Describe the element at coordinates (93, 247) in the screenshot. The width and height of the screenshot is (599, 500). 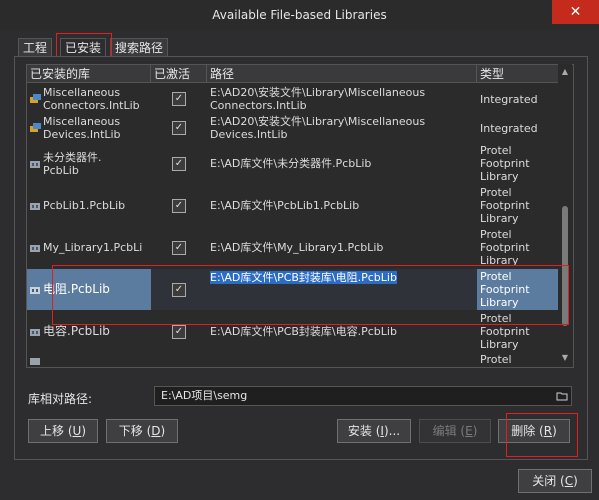
I see `library-name: My_Library1.PcbLi` at that location.